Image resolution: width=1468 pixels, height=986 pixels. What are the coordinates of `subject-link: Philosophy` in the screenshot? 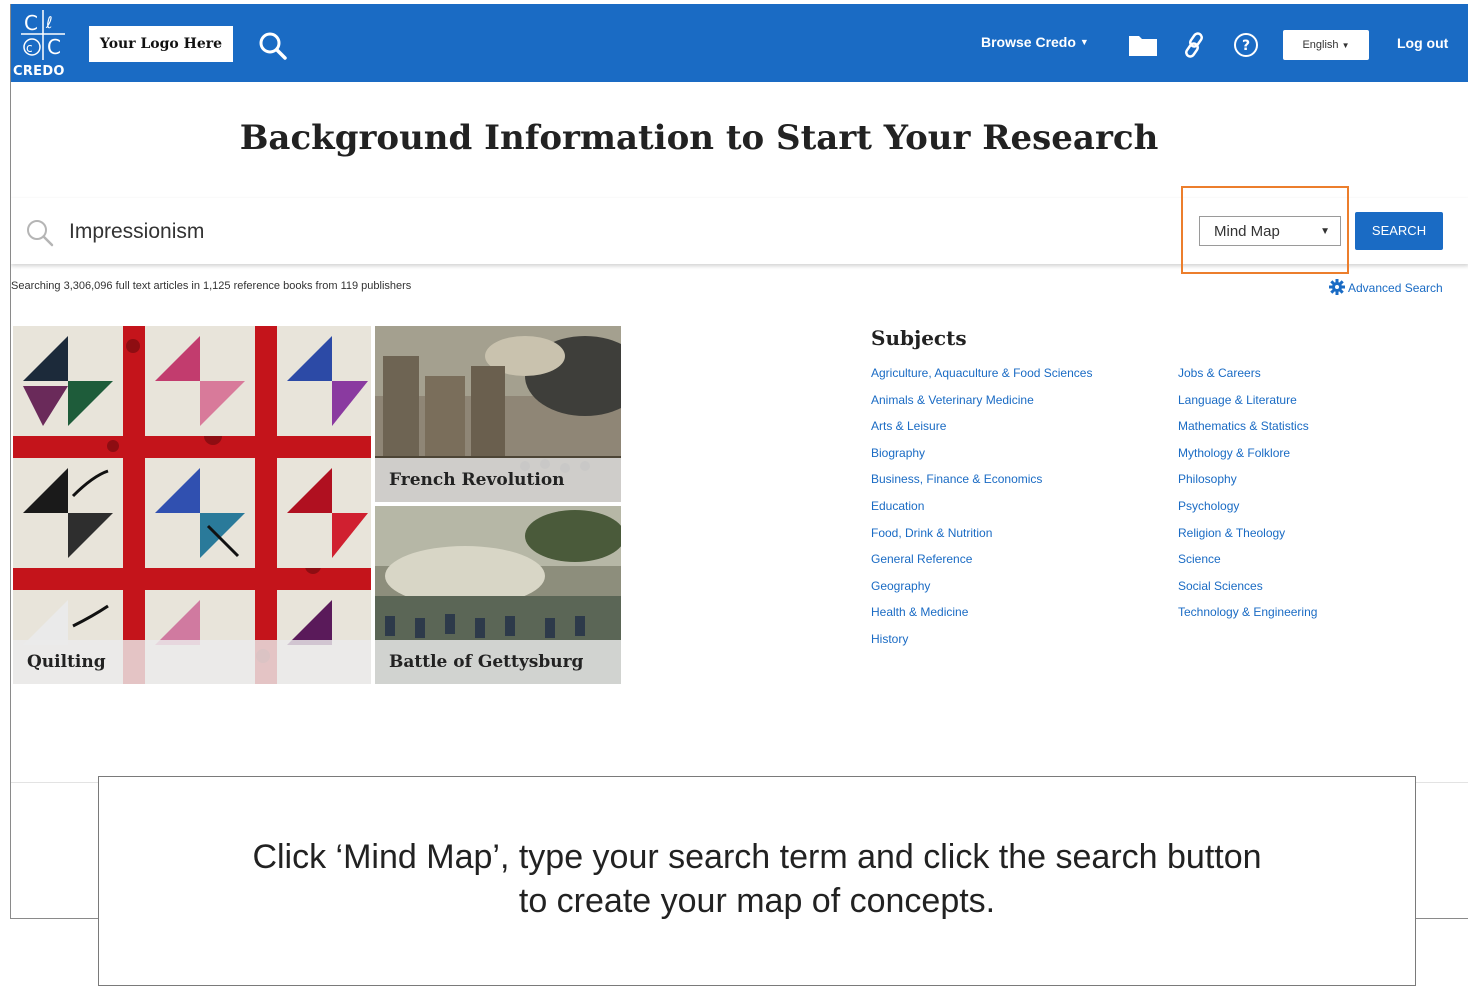 It's located at (1247, 485).